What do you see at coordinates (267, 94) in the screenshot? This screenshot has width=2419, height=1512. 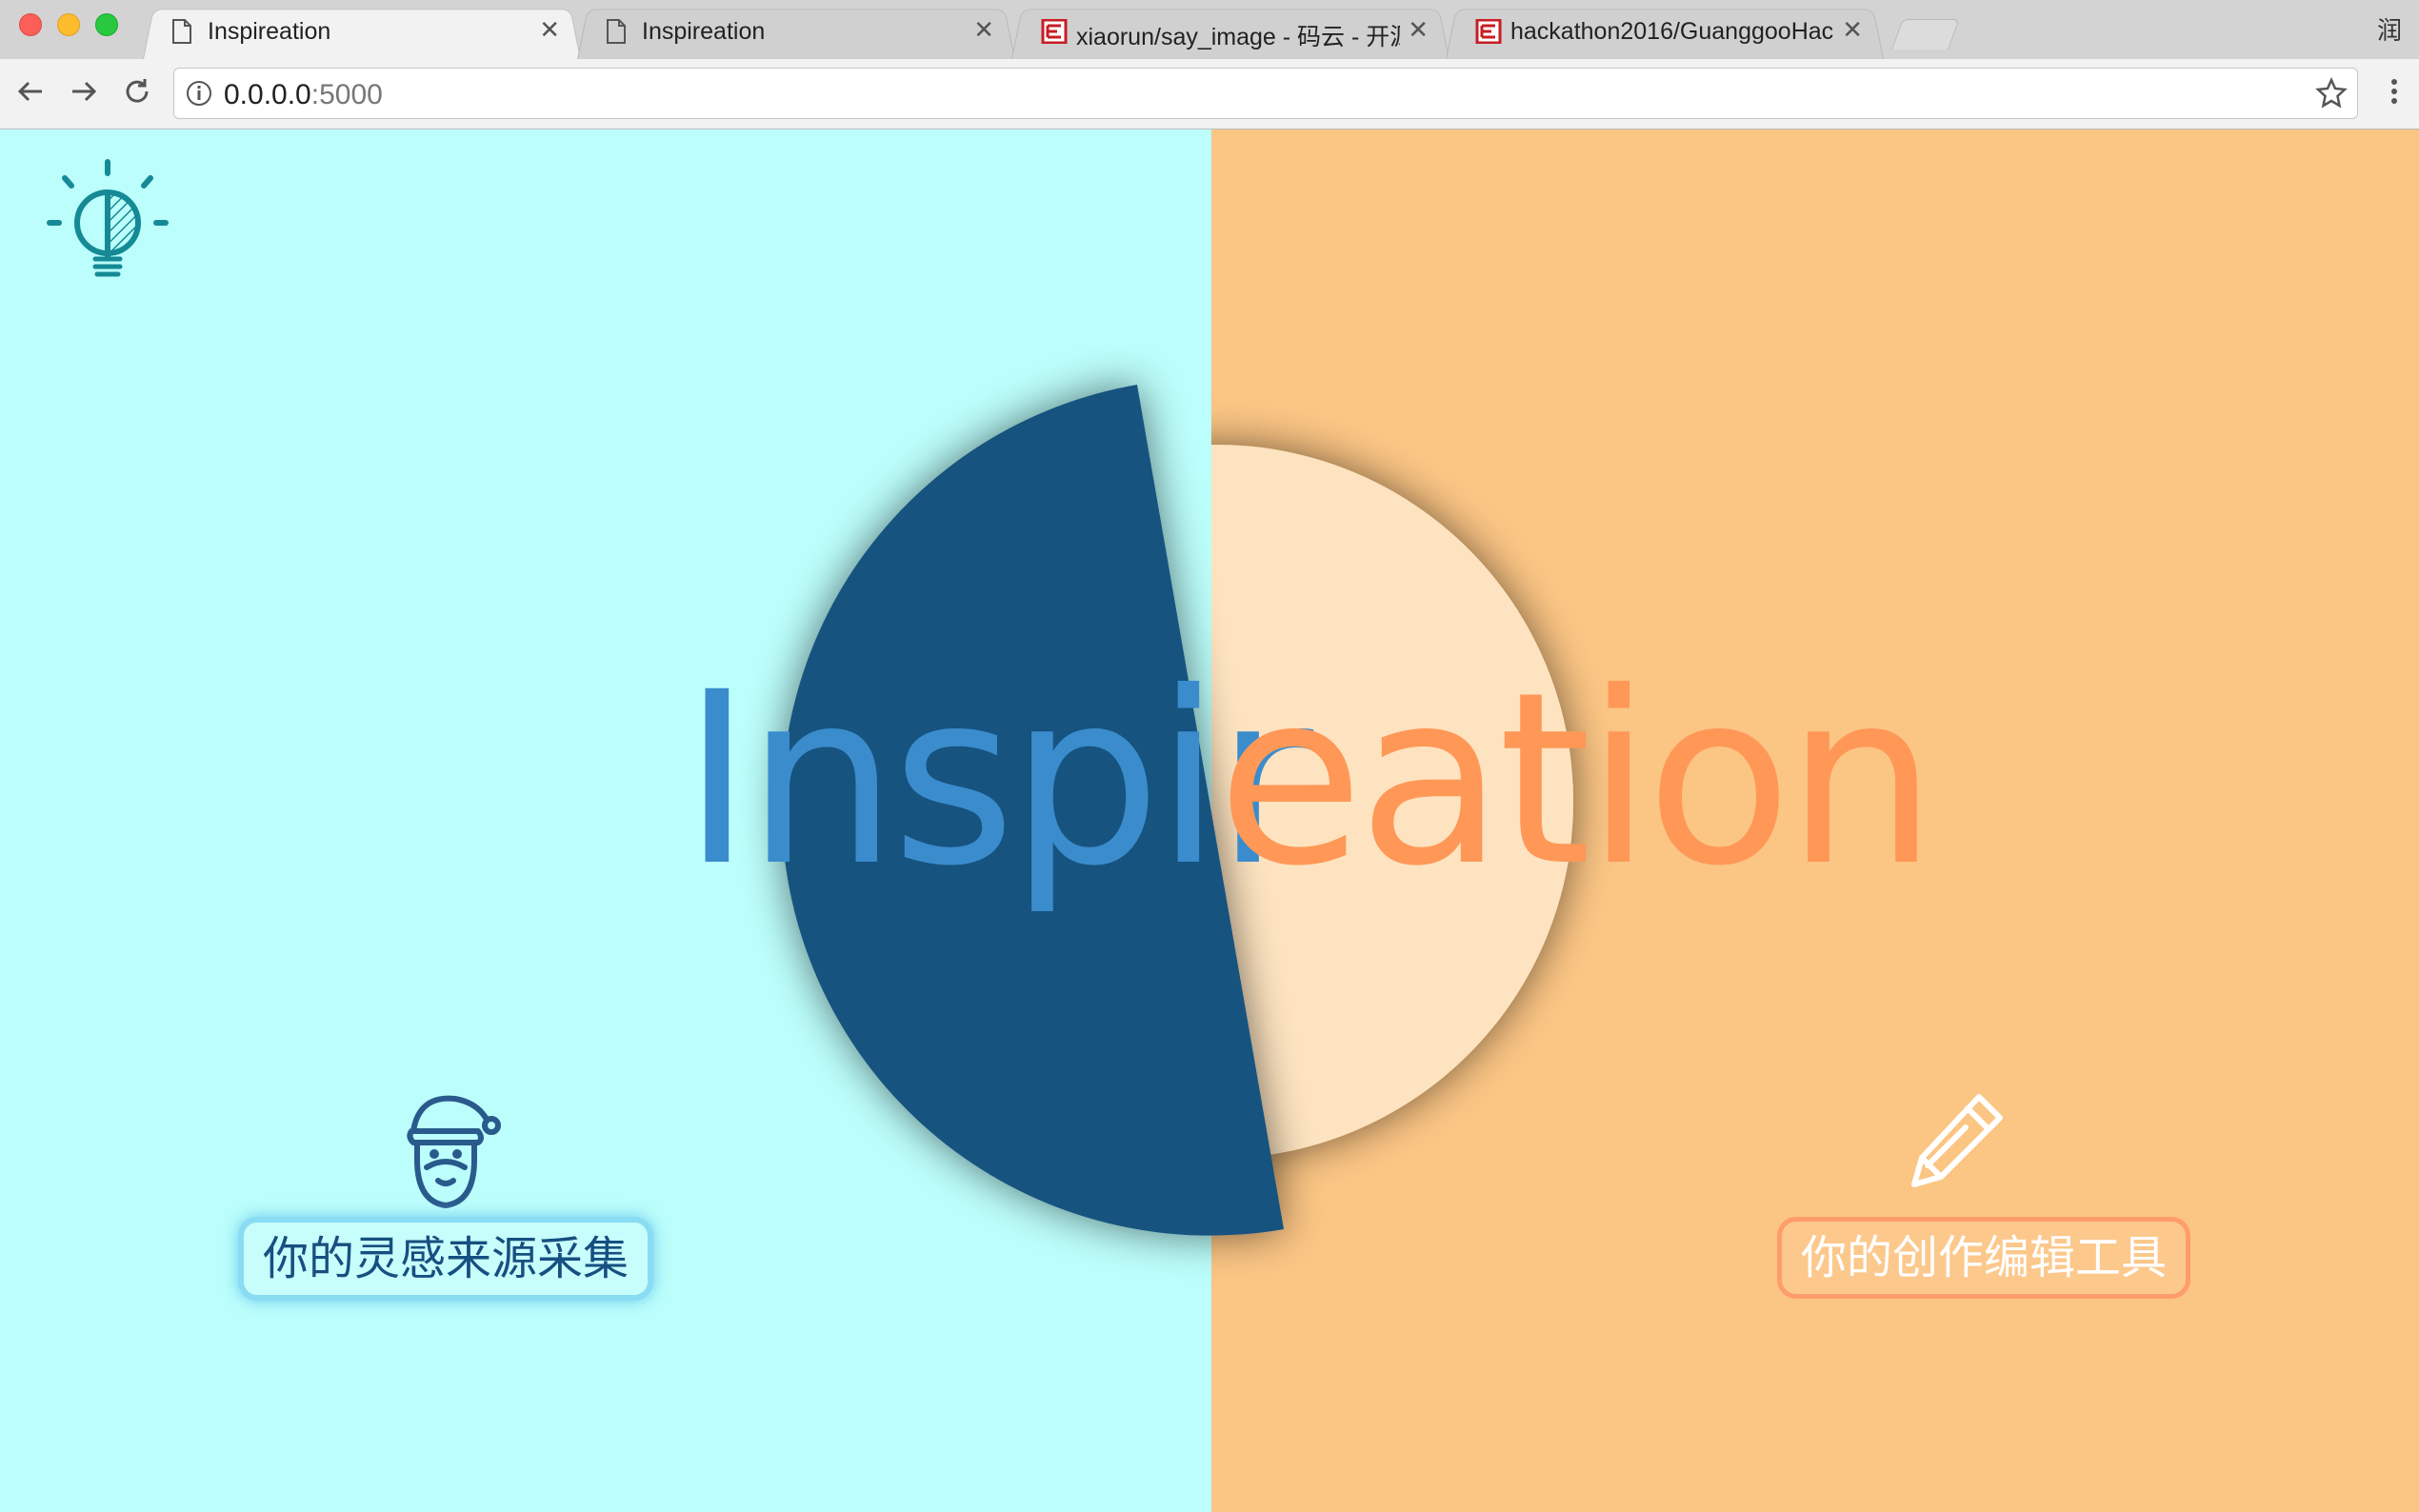 I see `url-host: 0.0.0.0` at bounding box center [267, 94].